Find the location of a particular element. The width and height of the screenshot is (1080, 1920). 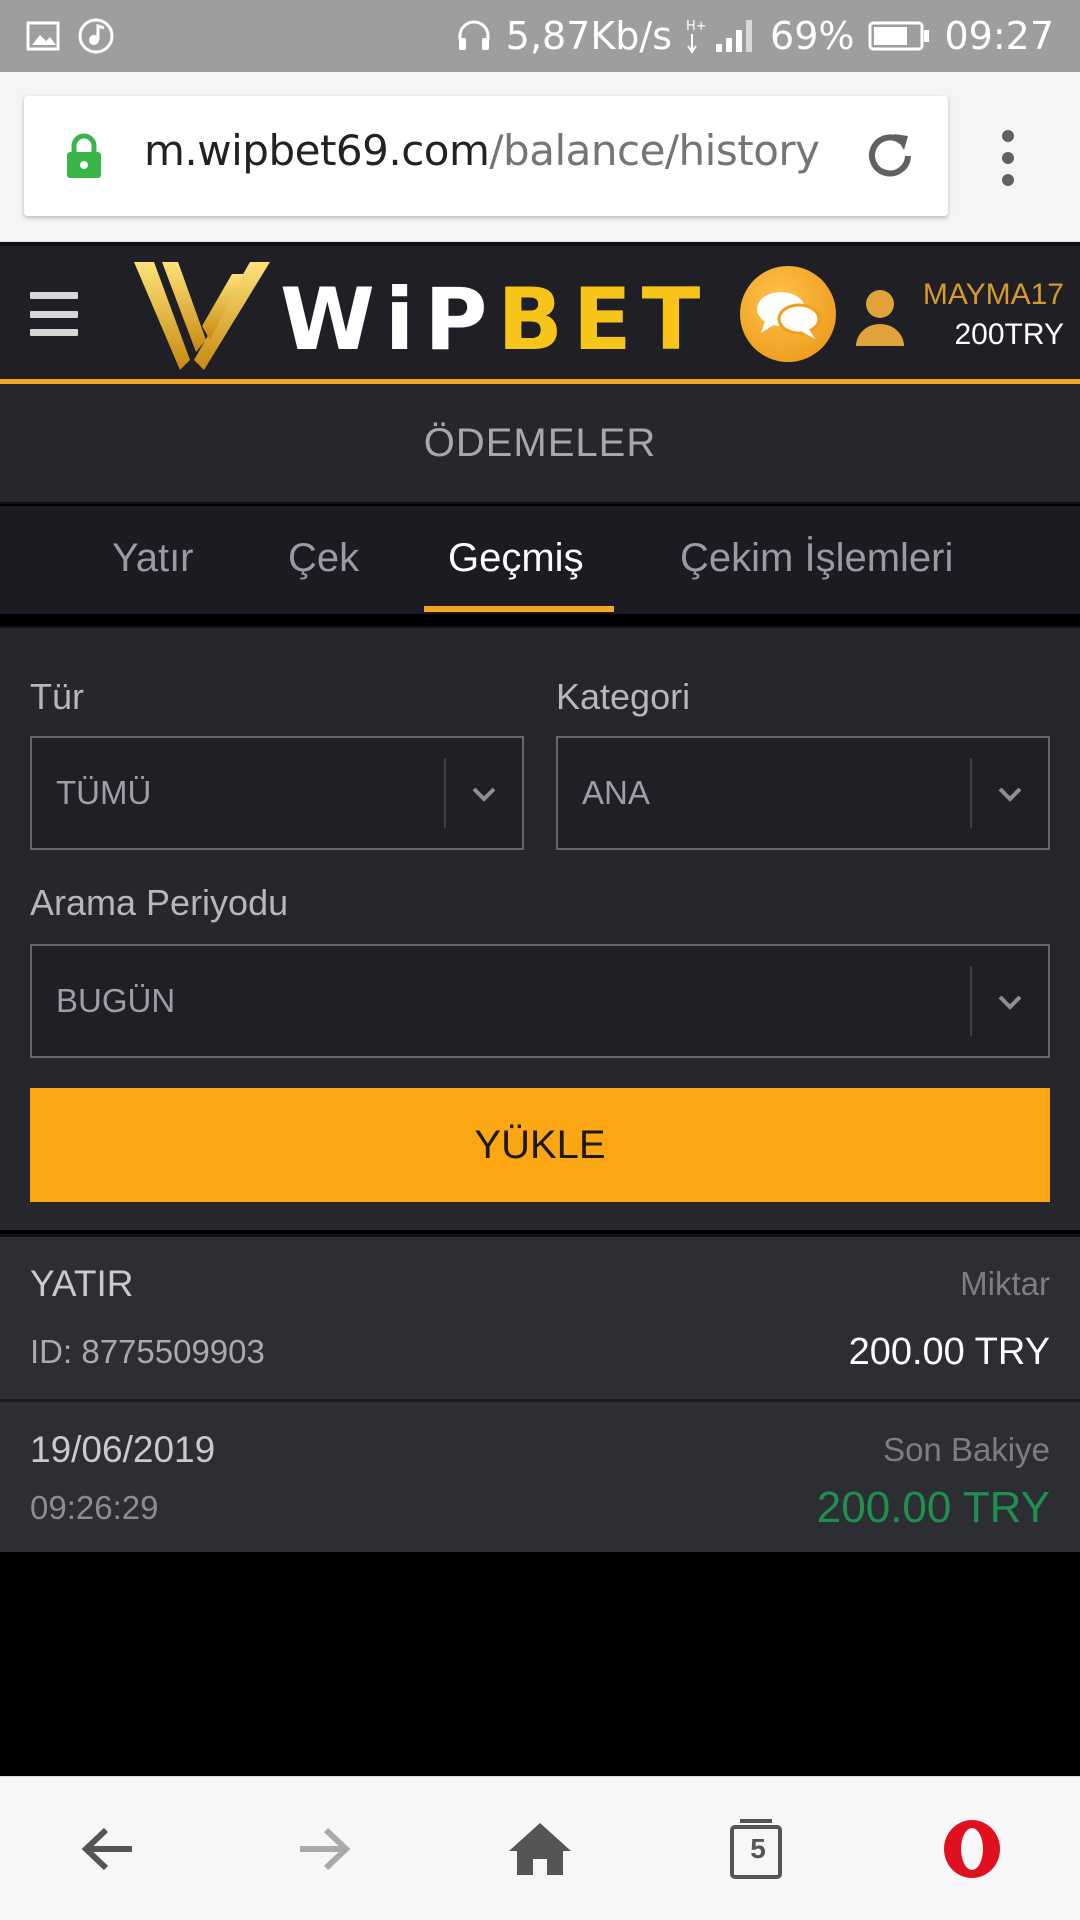

home-button is located at coordinates (540, 1849).